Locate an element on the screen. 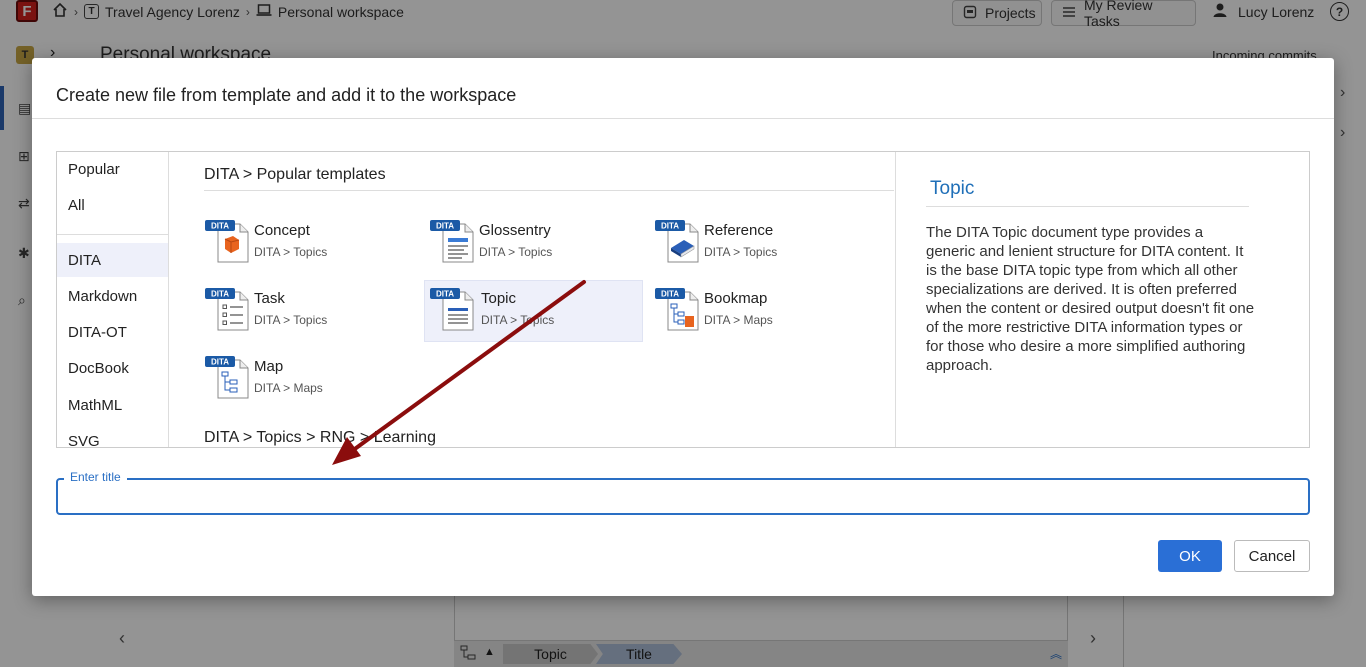  category-dita-ot: DITA-OT is located at coordinates (112, 332).